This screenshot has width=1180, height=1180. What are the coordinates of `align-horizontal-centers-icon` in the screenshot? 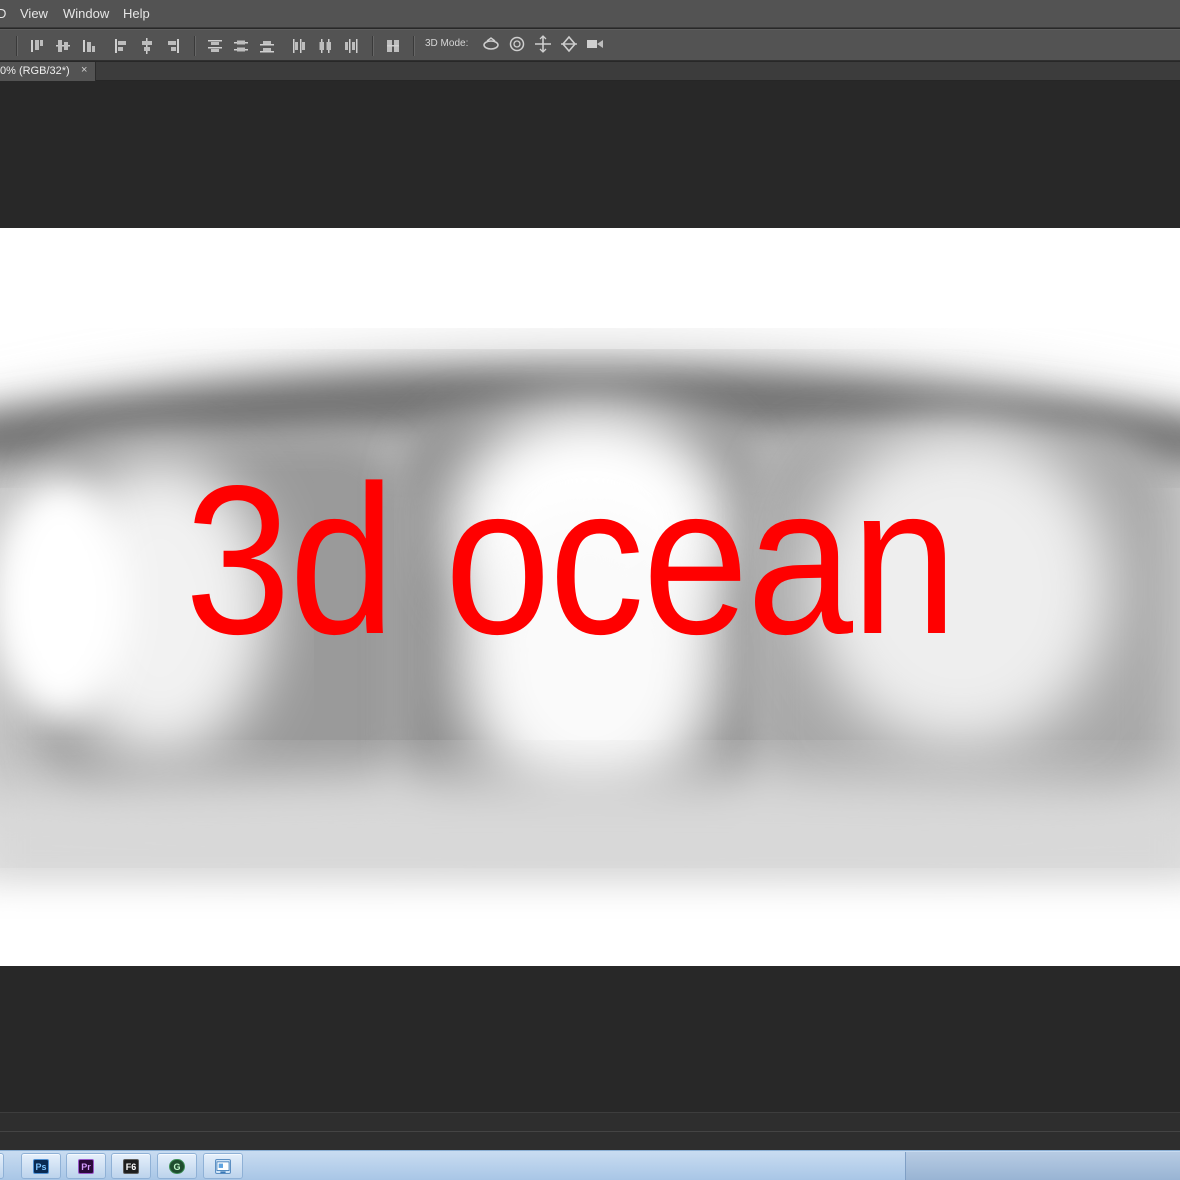 It's located at (147, 46).